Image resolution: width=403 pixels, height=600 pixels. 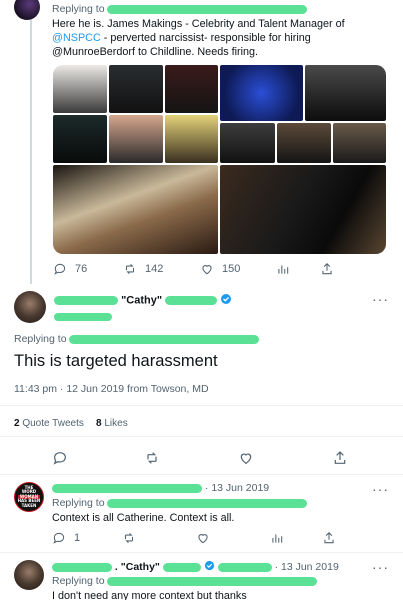 What do you see at coordinates (31, 149) in the screenshot?
I see `thread-connector` at bounding box center [31, 149].